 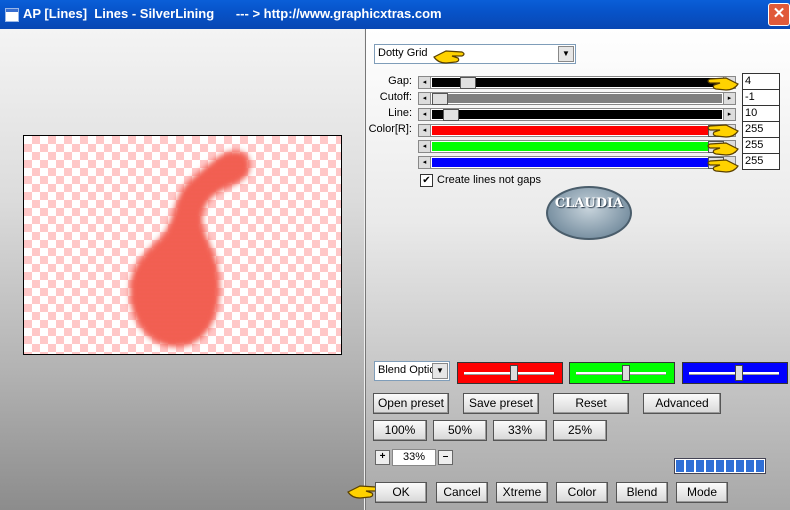 What do you see at coordinates (522, 492) in the screenshot?
I see `xtreme-button: Xtreme` at bounding box center [522, 492].